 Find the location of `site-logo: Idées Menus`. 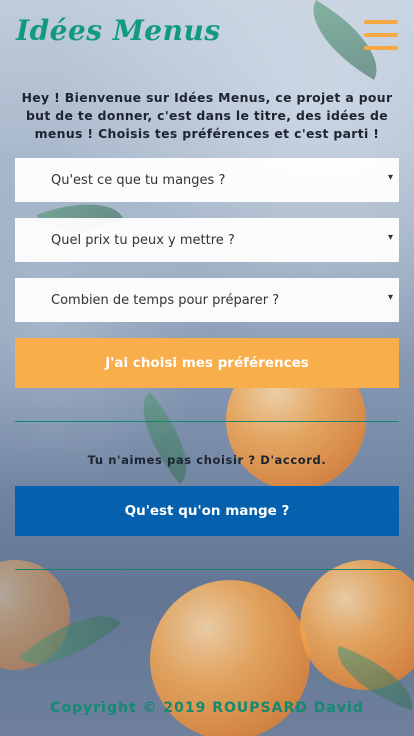

site-logo: Idées Menus is located at coordinates (118, 30).